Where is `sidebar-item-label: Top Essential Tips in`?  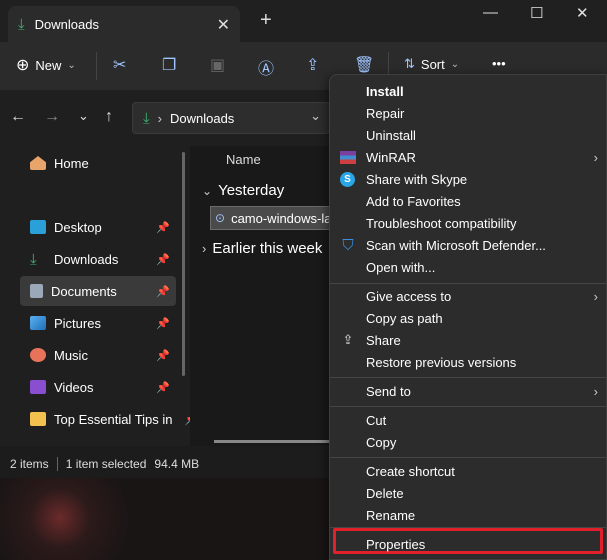
sidebar-item-label: Top Essential Tips in is located at coordinates (113, 419).